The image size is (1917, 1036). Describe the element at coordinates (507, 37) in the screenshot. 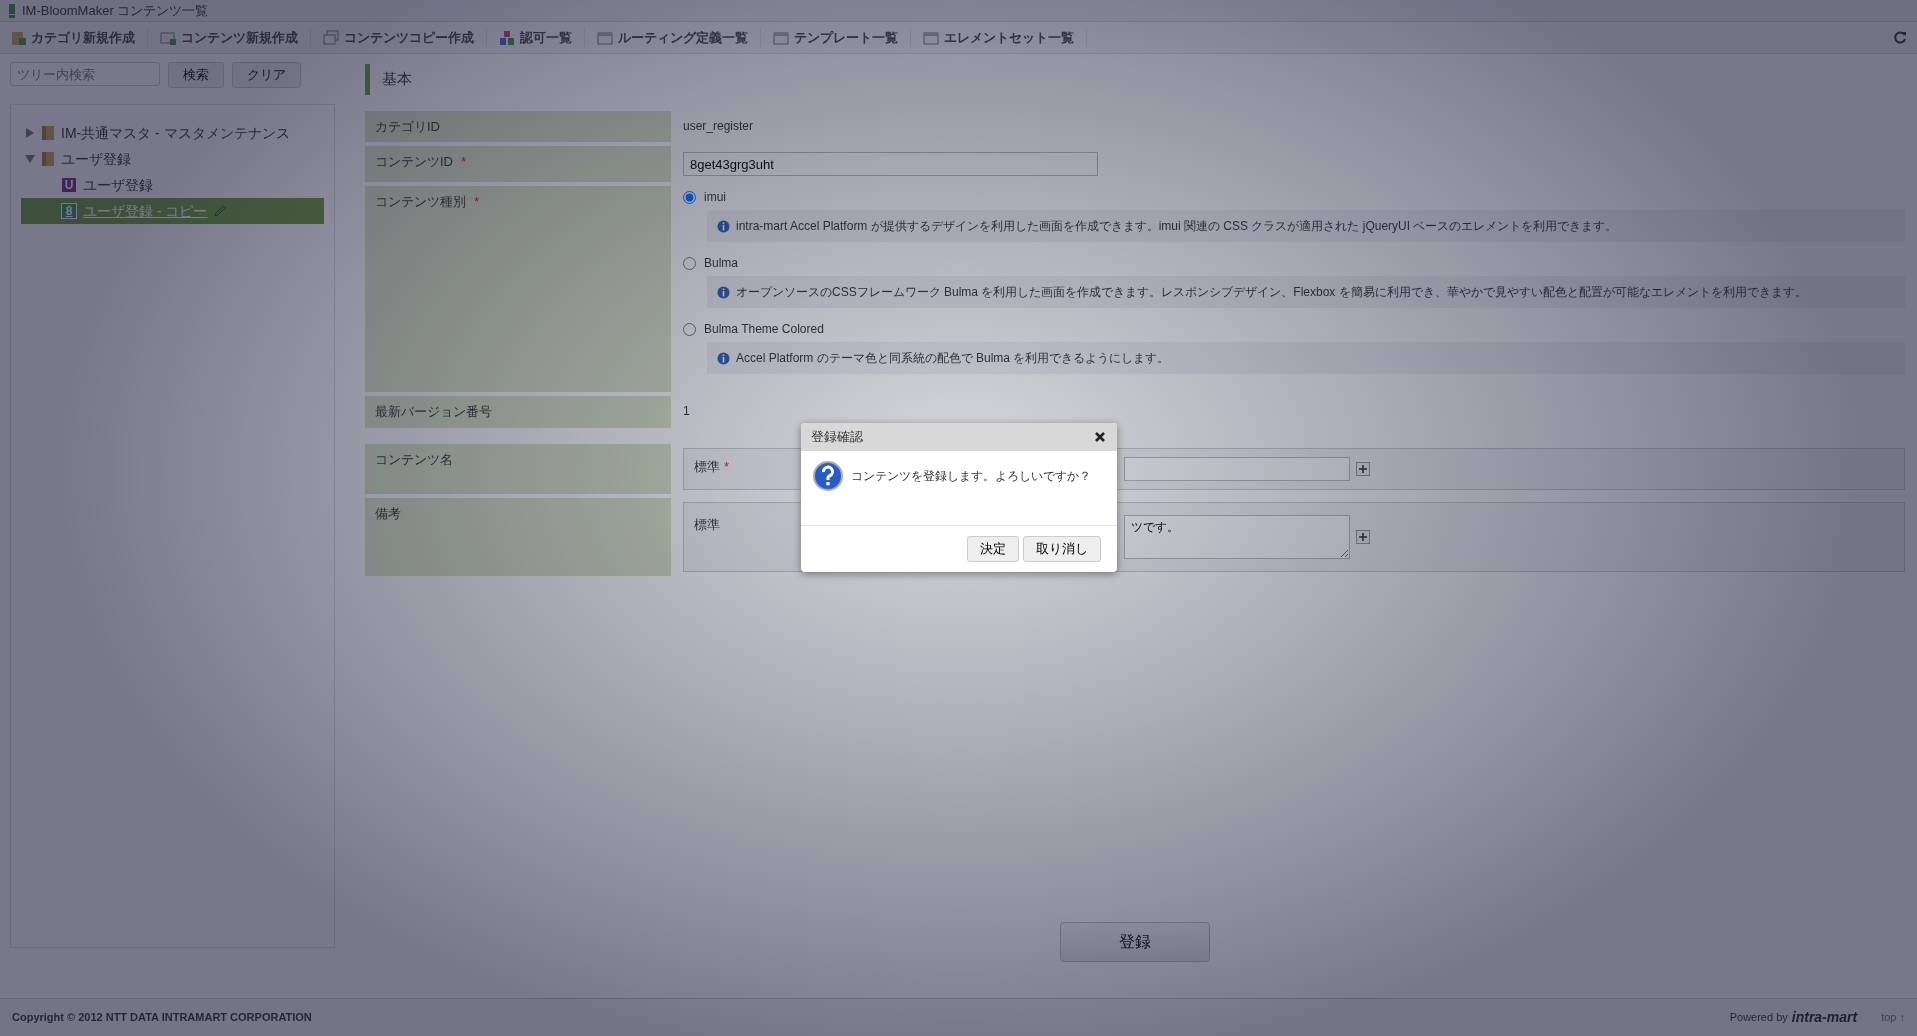

I see `blocks-icon` at that location.